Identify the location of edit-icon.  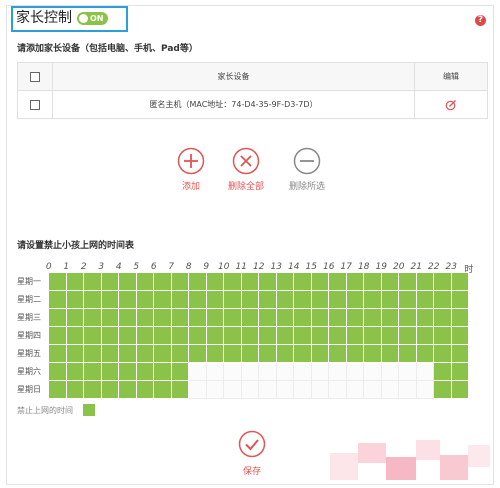
(451, 104).